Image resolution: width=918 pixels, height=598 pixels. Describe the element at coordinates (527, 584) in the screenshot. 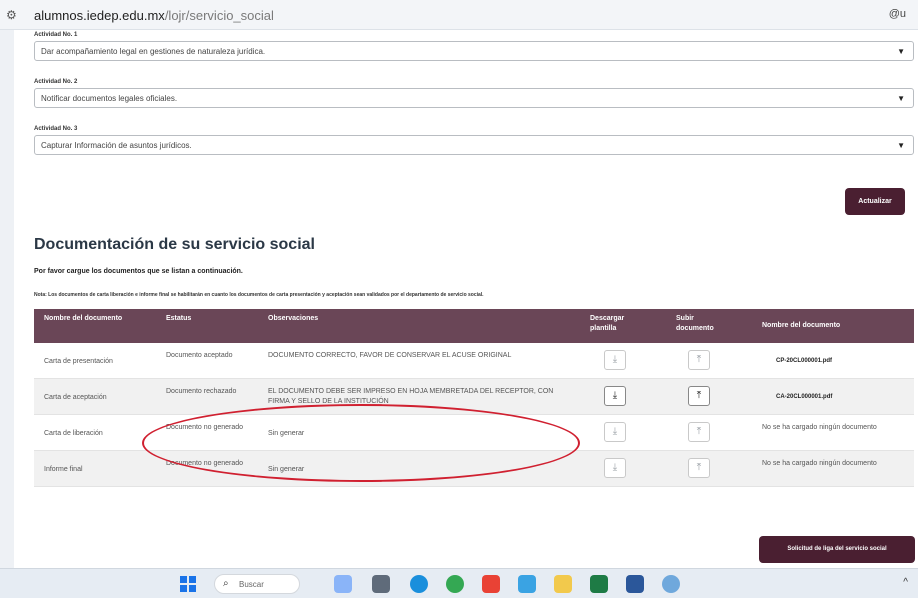

I see `copilot-icon` at that location.